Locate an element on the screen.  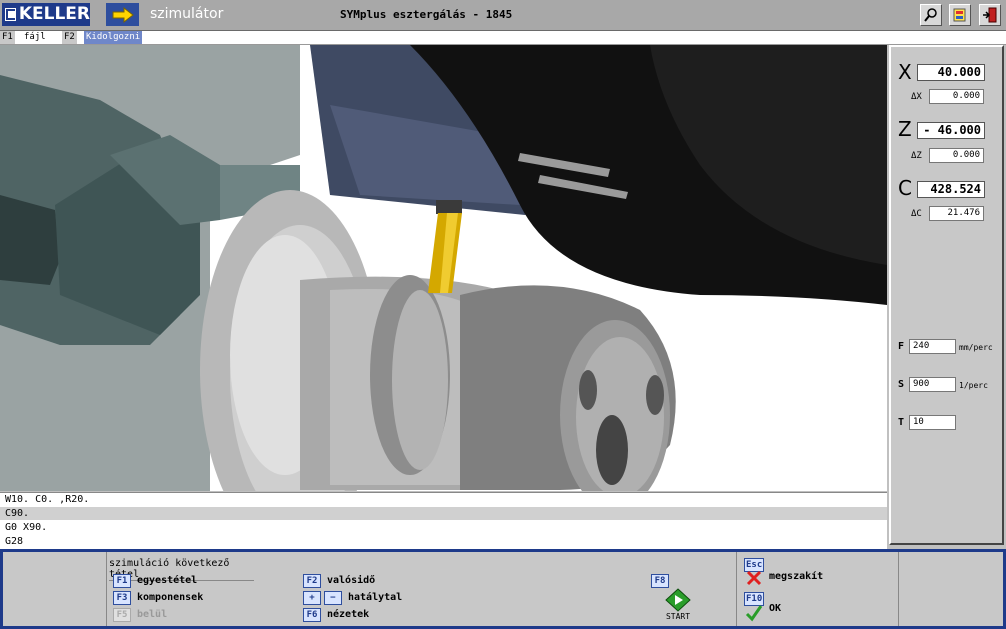
exit-button is located at coordinates (990, 15).